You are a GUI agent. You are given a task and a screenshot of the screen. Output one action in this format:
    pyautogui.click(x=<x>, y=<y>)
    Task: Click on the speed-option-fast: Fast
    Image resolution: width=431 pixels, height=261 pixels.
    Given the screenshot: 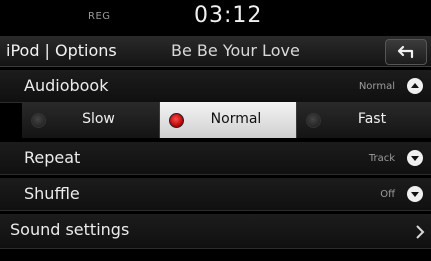 What is the action you would take?
    pyautogui.click(x=364, y=120)
    